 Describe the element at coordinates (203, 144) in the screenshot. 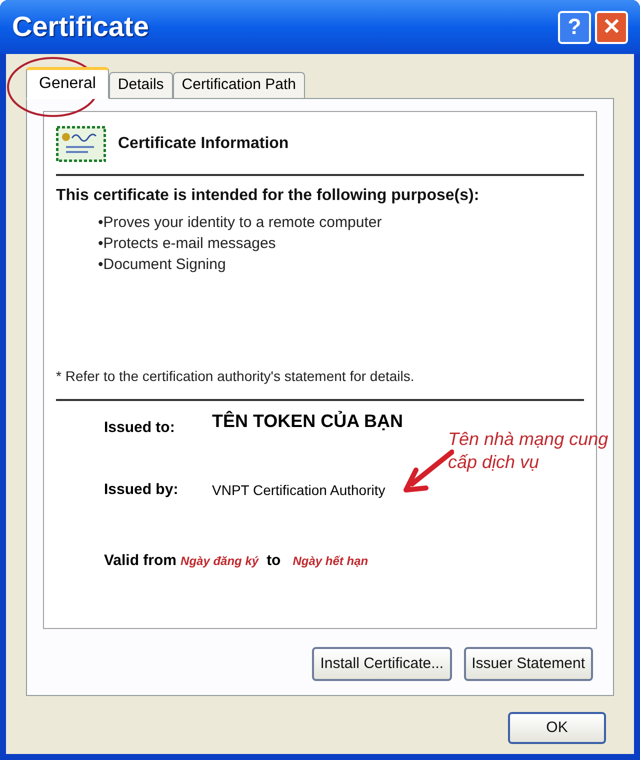

I see `section-heading: Certificate Information` at that location.